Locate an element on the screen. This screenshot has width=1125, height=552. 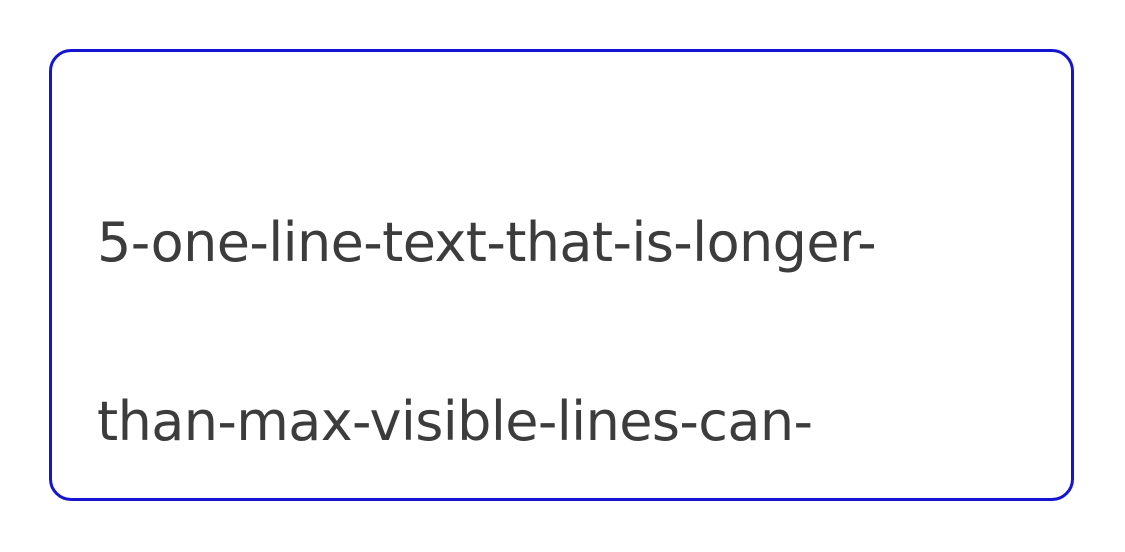
text-line-1: 5-one-line-text-that-is-longer- is located at coordinates (487, 242).